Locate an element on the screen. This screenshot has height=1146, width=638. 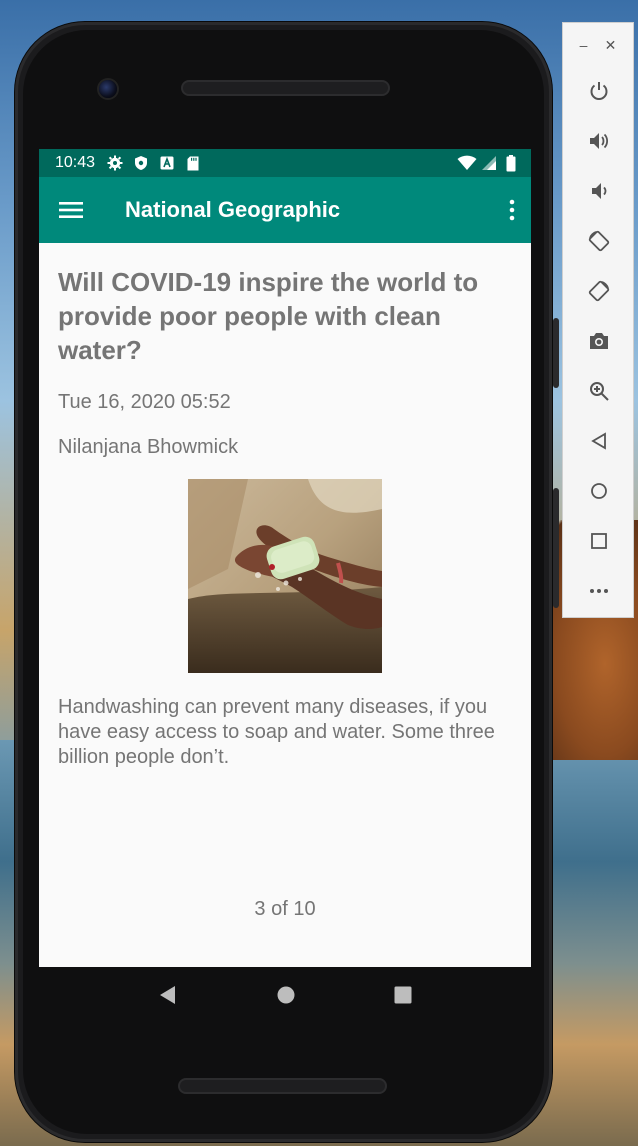
signal-icon is located at coordinates (489, 163).